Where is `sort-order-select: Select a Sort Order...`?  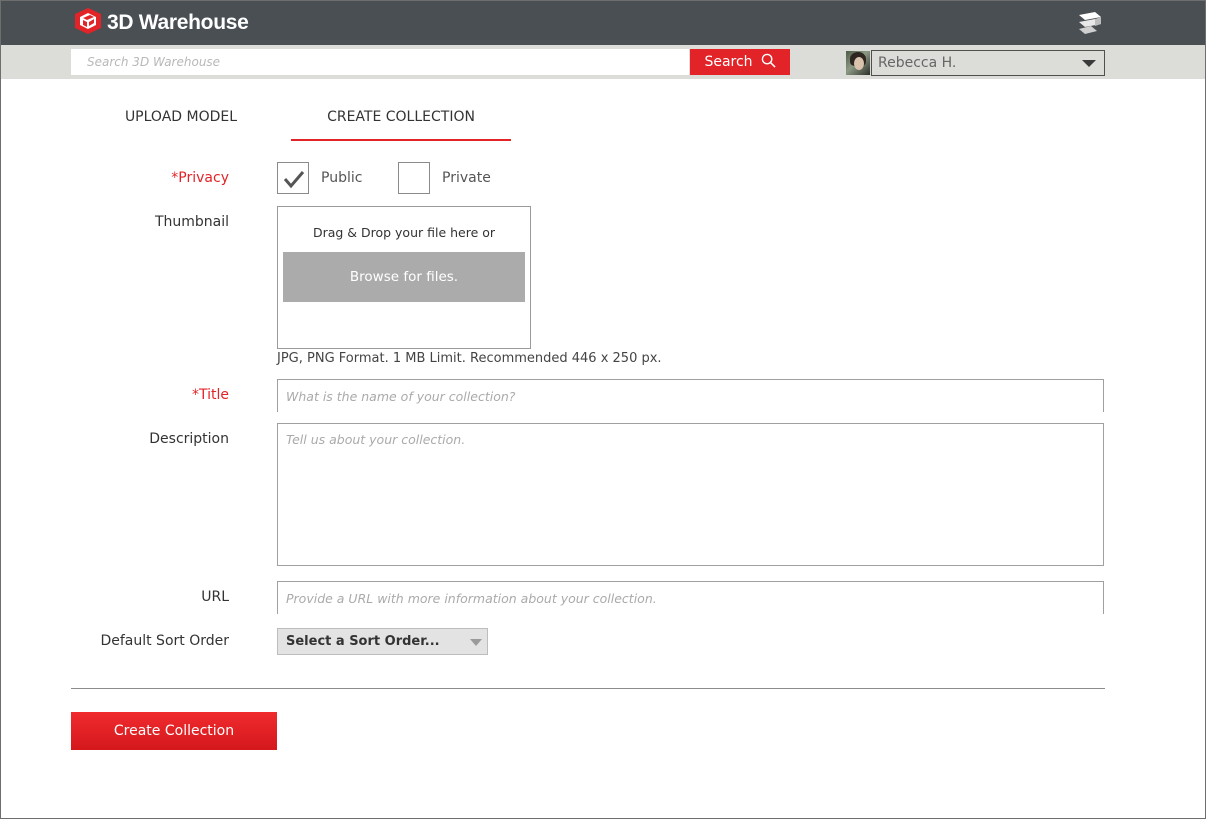 sort-order-select: Select a Sort Order... is located at coordinates (382, 641).